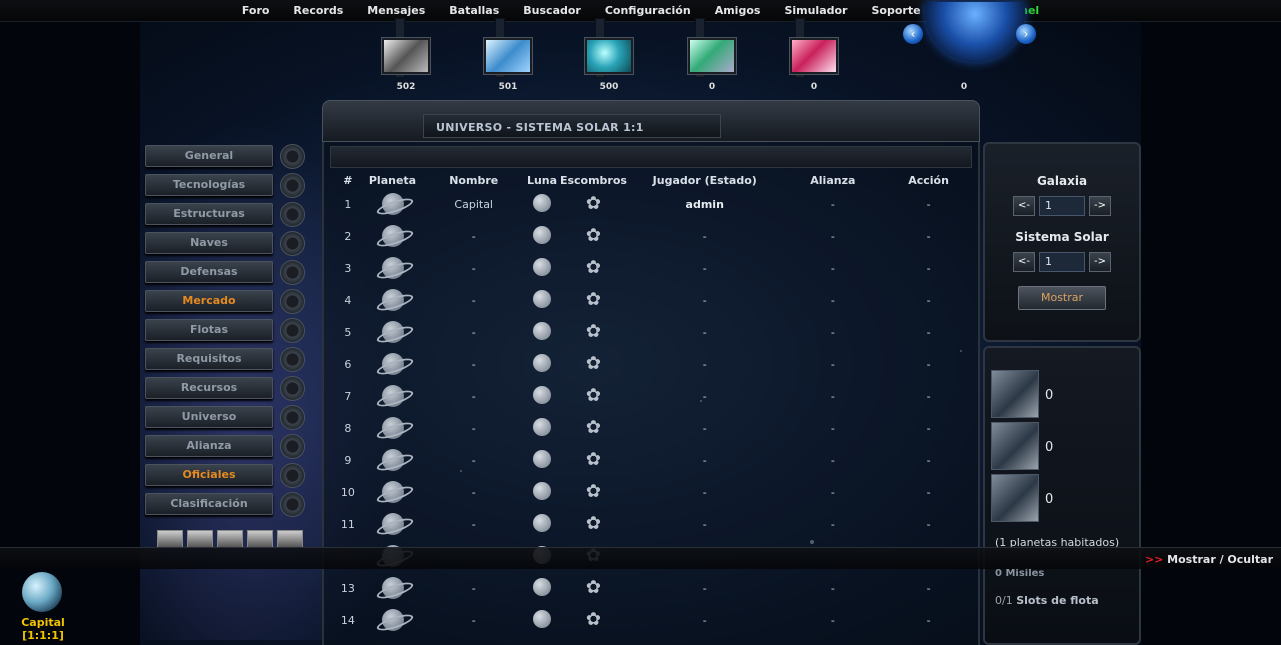 This screenshot has height=645, width=1281. Describe the element at coordinates (406, 65) in the screenshot. I see `resource-metal: 502` at that location.